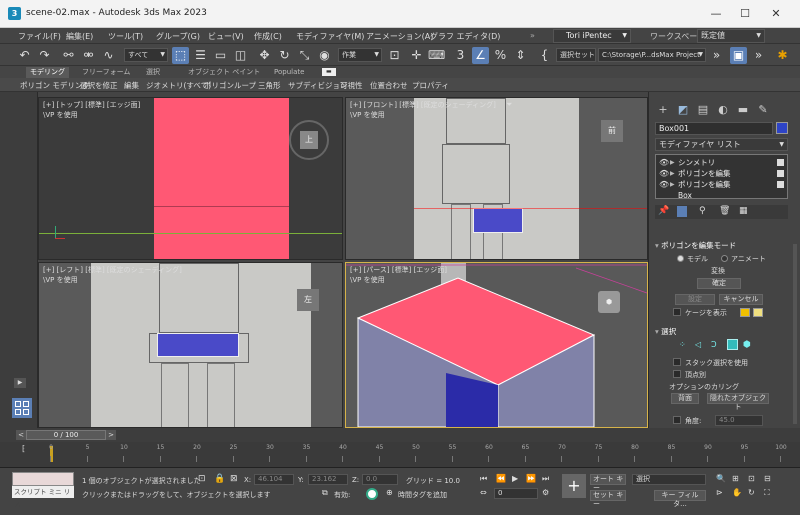  What do you see at coordinates (99, 85) in the screenshot?
I see `ribbon-modify-selection: 選択を修正` at bounding box center [99, 85].